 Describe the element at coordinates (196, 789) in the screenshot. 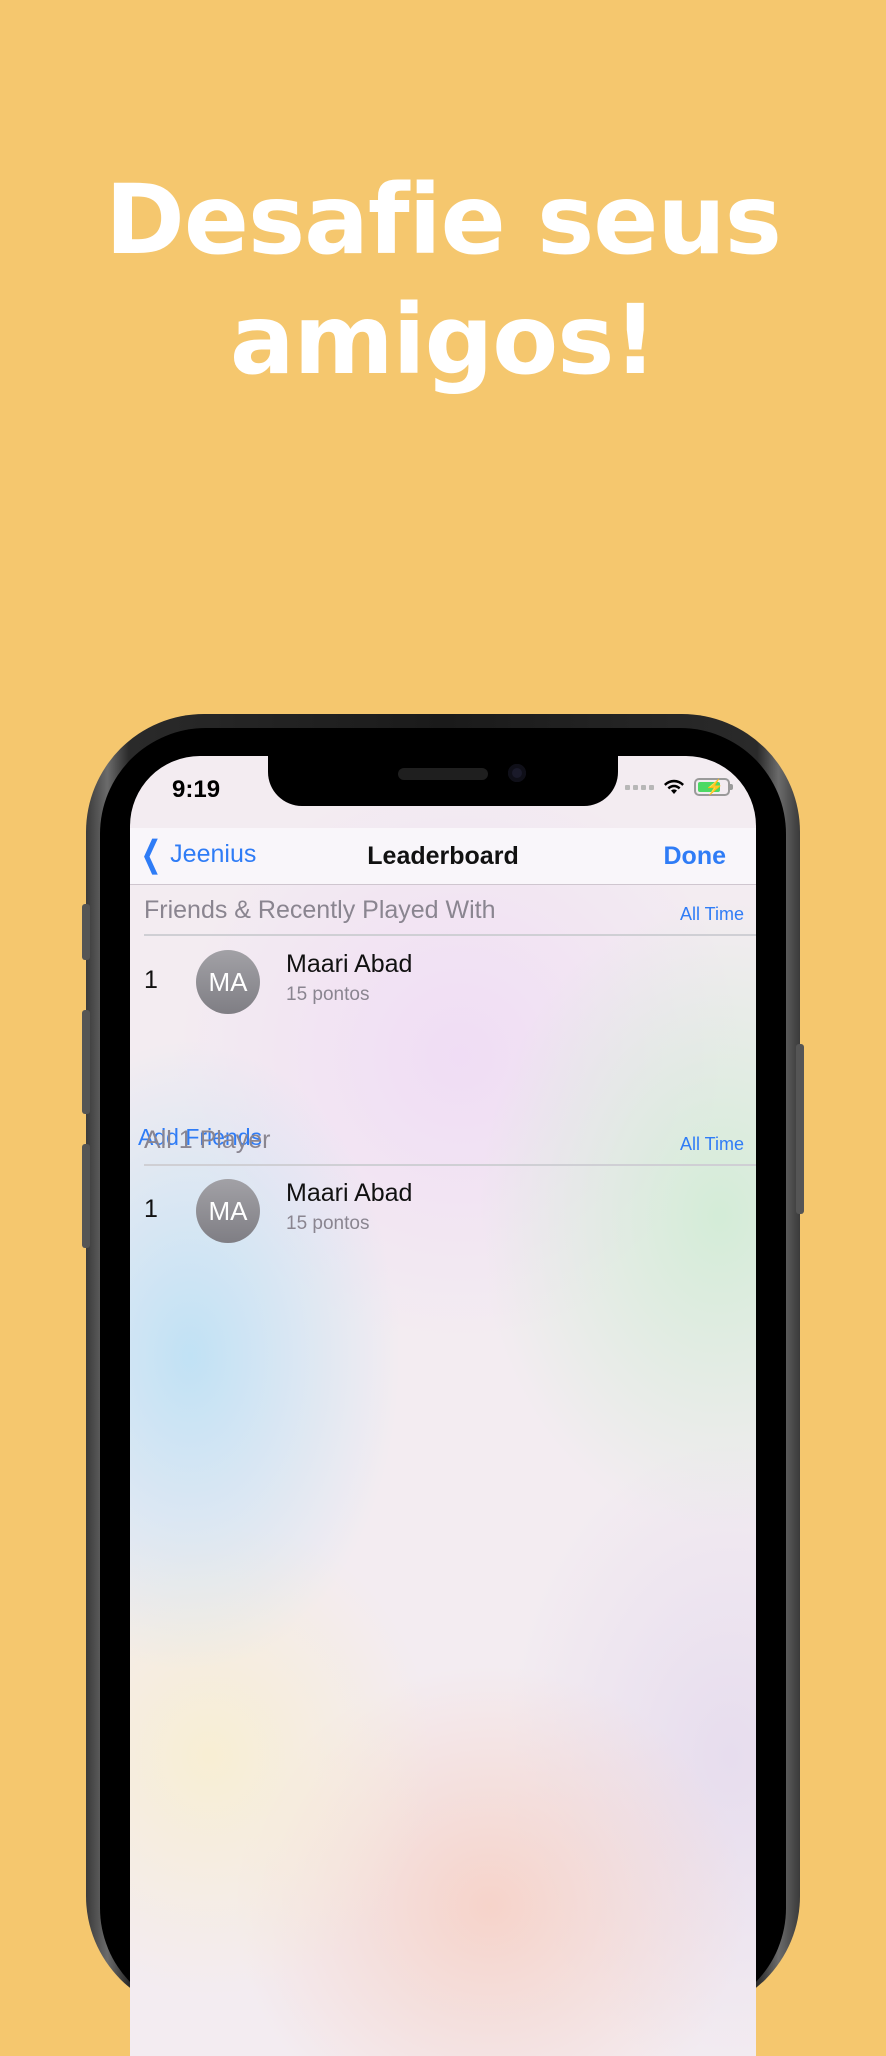

I see `status-time: 9:19` at that location.